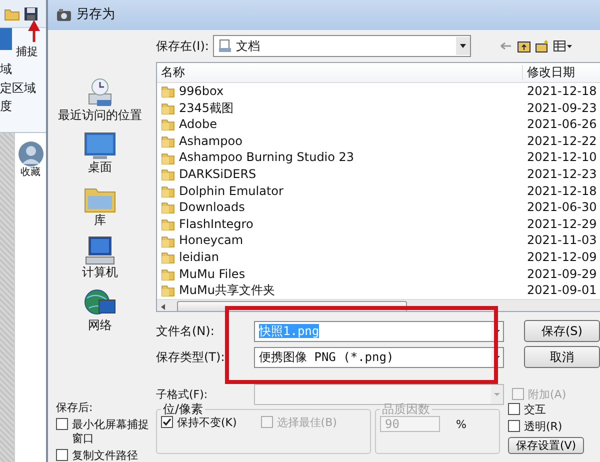 The height and width of the screenshot is (462, 600). I want to click on checkbox-label: 选择最佳(B), so click(306, 423).